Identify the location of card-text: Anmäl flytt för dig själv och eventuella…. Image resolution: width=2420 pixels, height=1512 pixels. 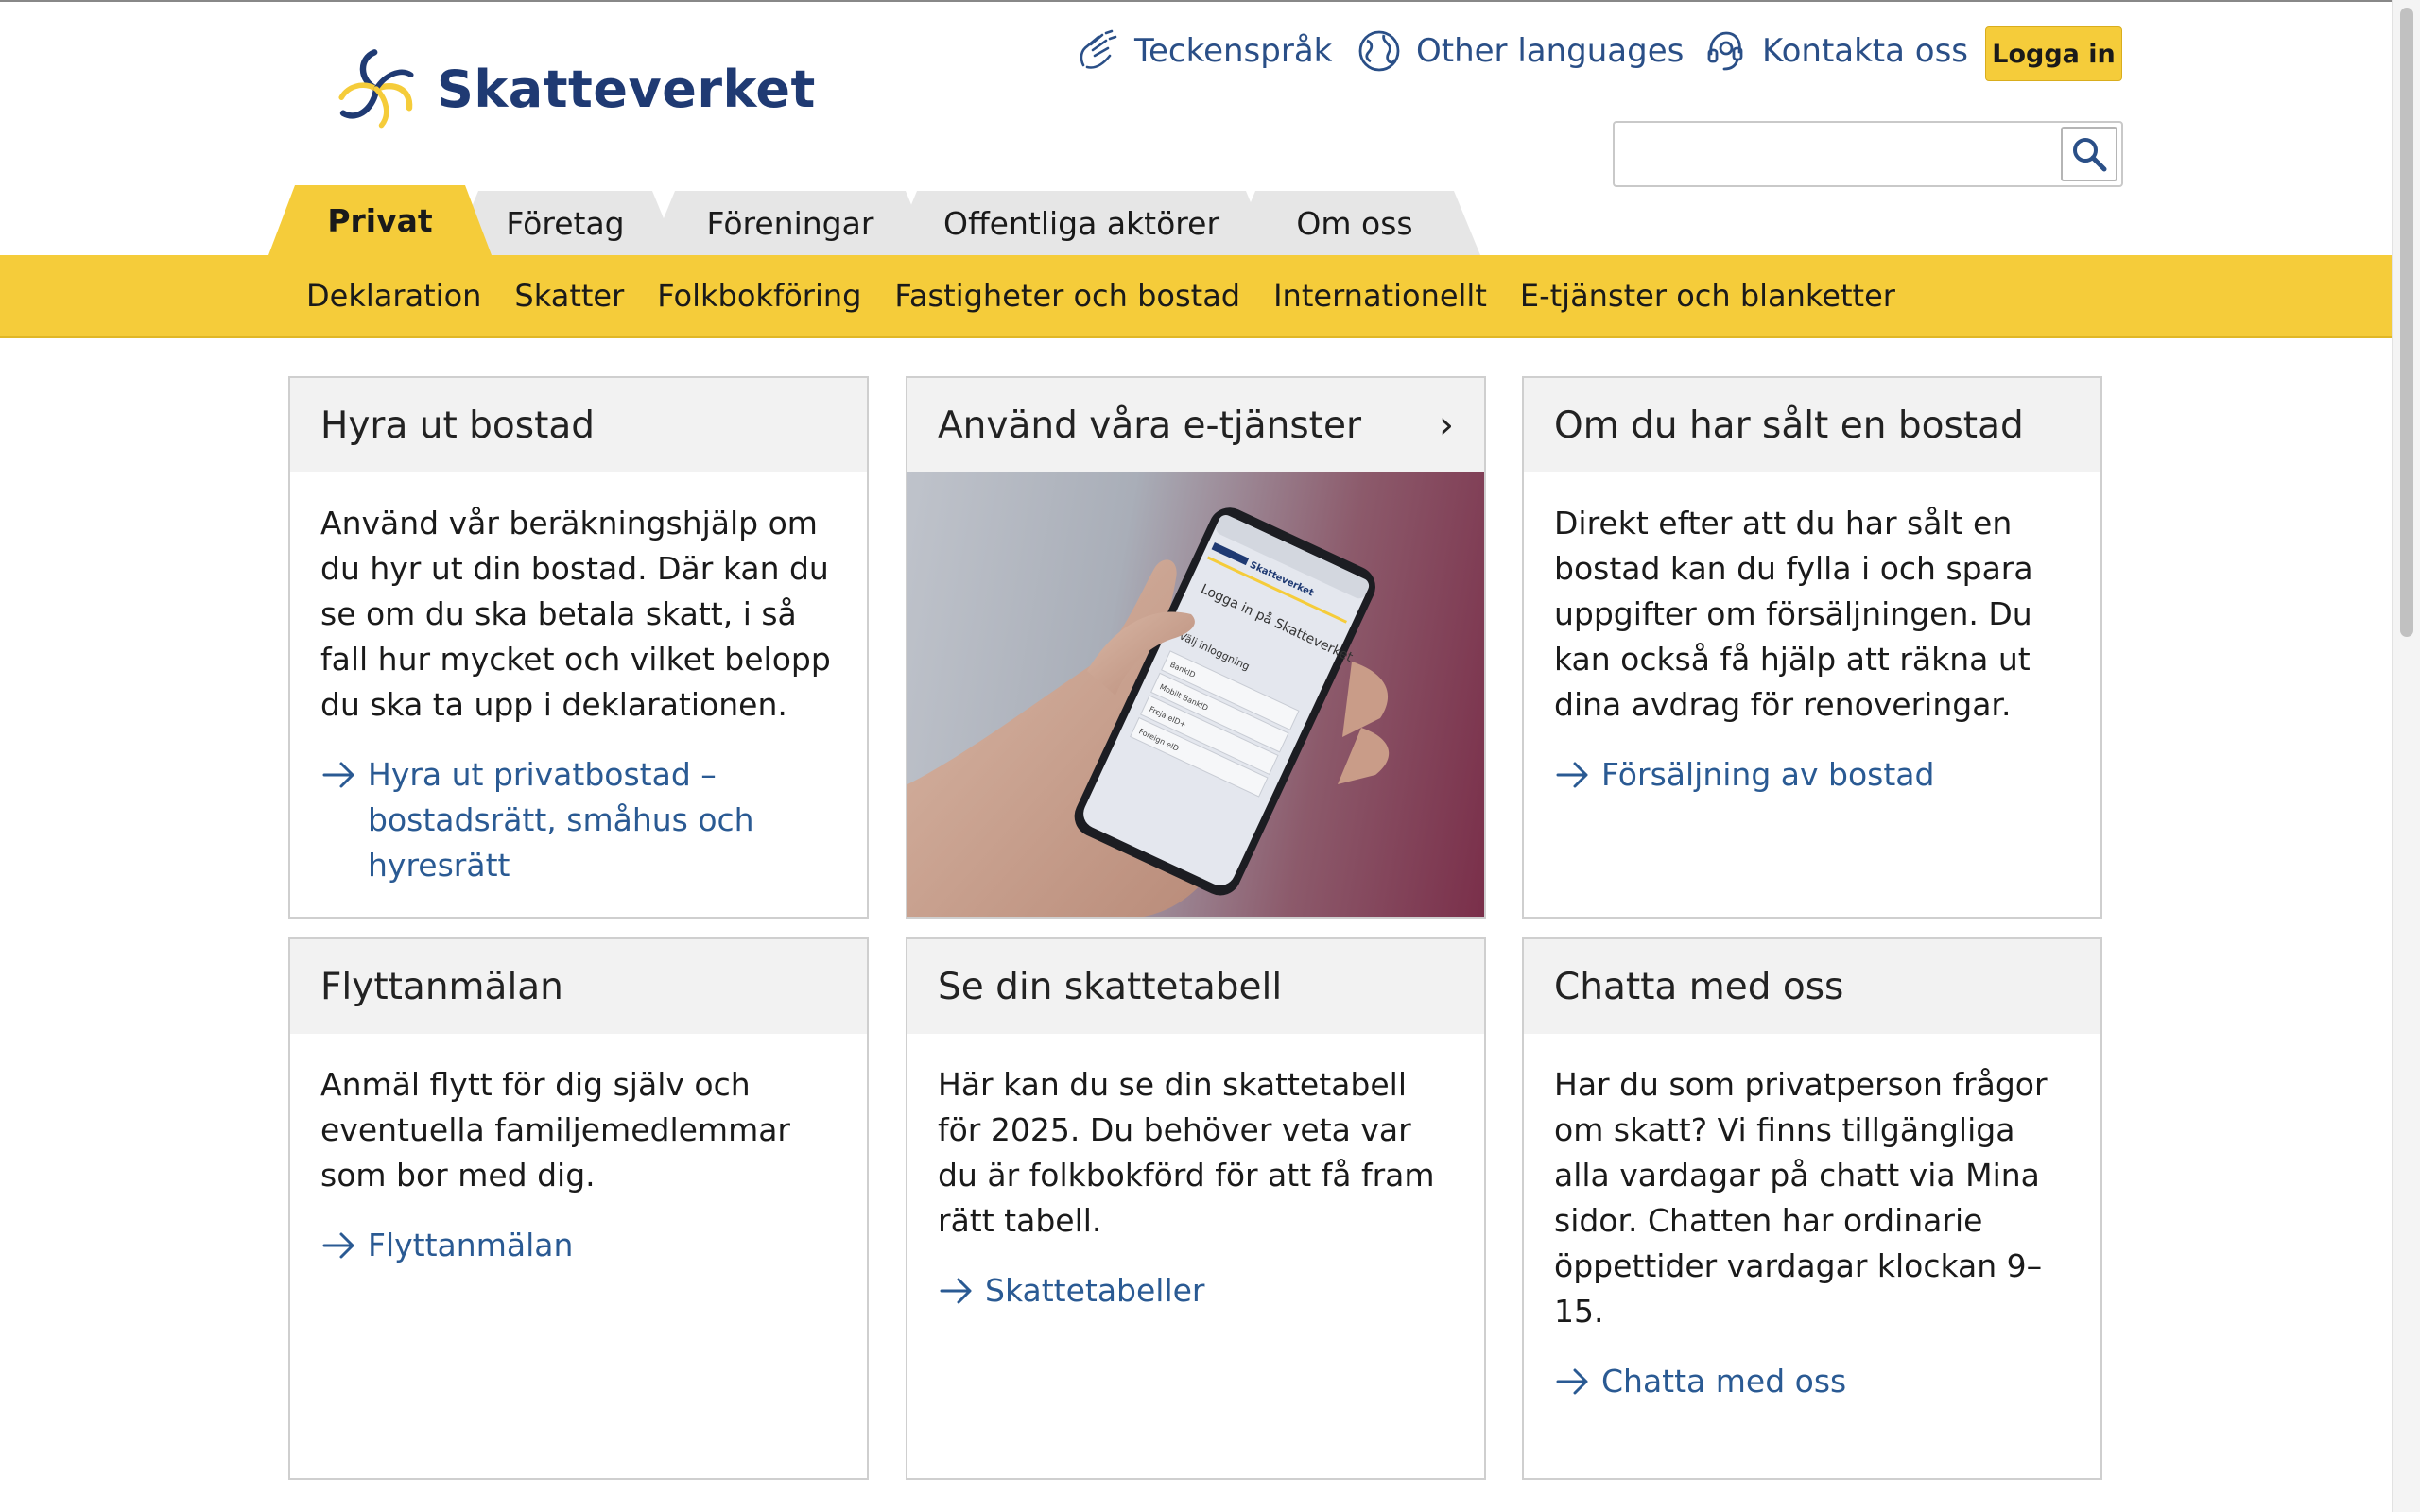
(555, 1130).